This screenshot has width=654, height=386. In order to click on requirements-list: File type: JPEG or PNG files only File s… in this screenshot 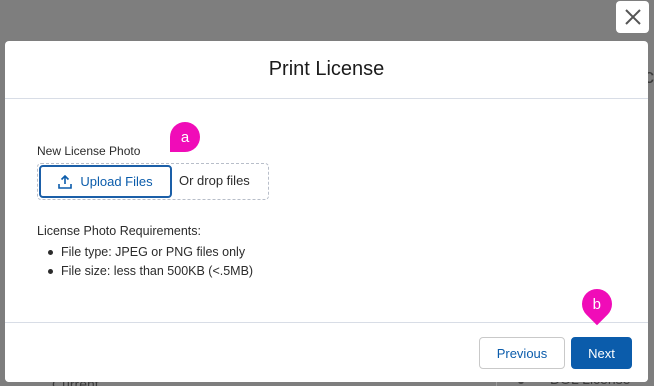, I will do `click(145, 262)`.